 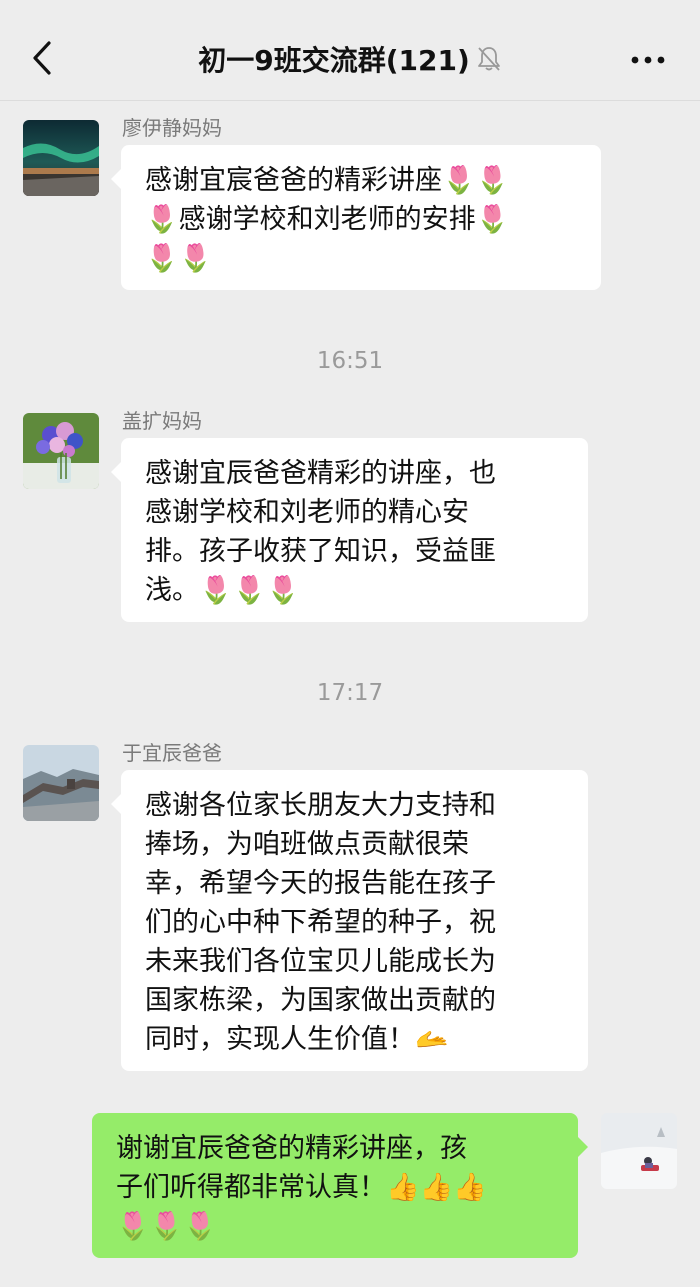 I want to click on message-line: 未来我们各位宝贝儿能成长为, so click(x=320, y=961).